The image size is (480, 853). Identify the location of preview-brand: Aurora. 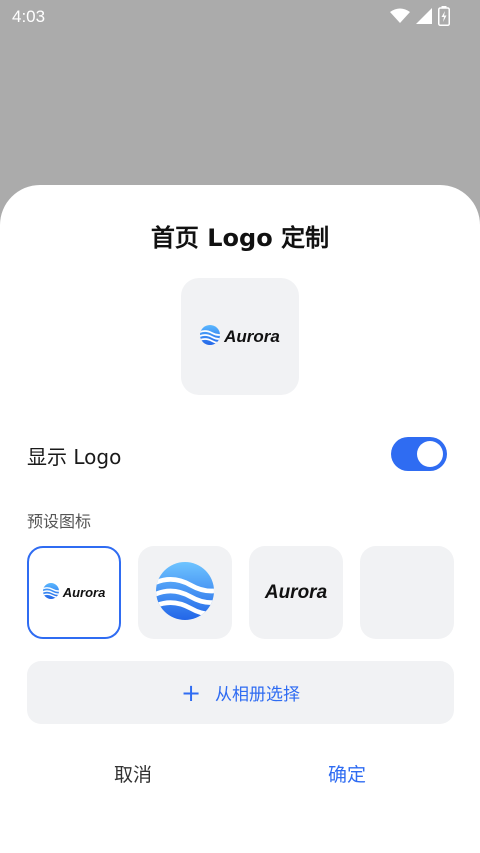
(240, 336).